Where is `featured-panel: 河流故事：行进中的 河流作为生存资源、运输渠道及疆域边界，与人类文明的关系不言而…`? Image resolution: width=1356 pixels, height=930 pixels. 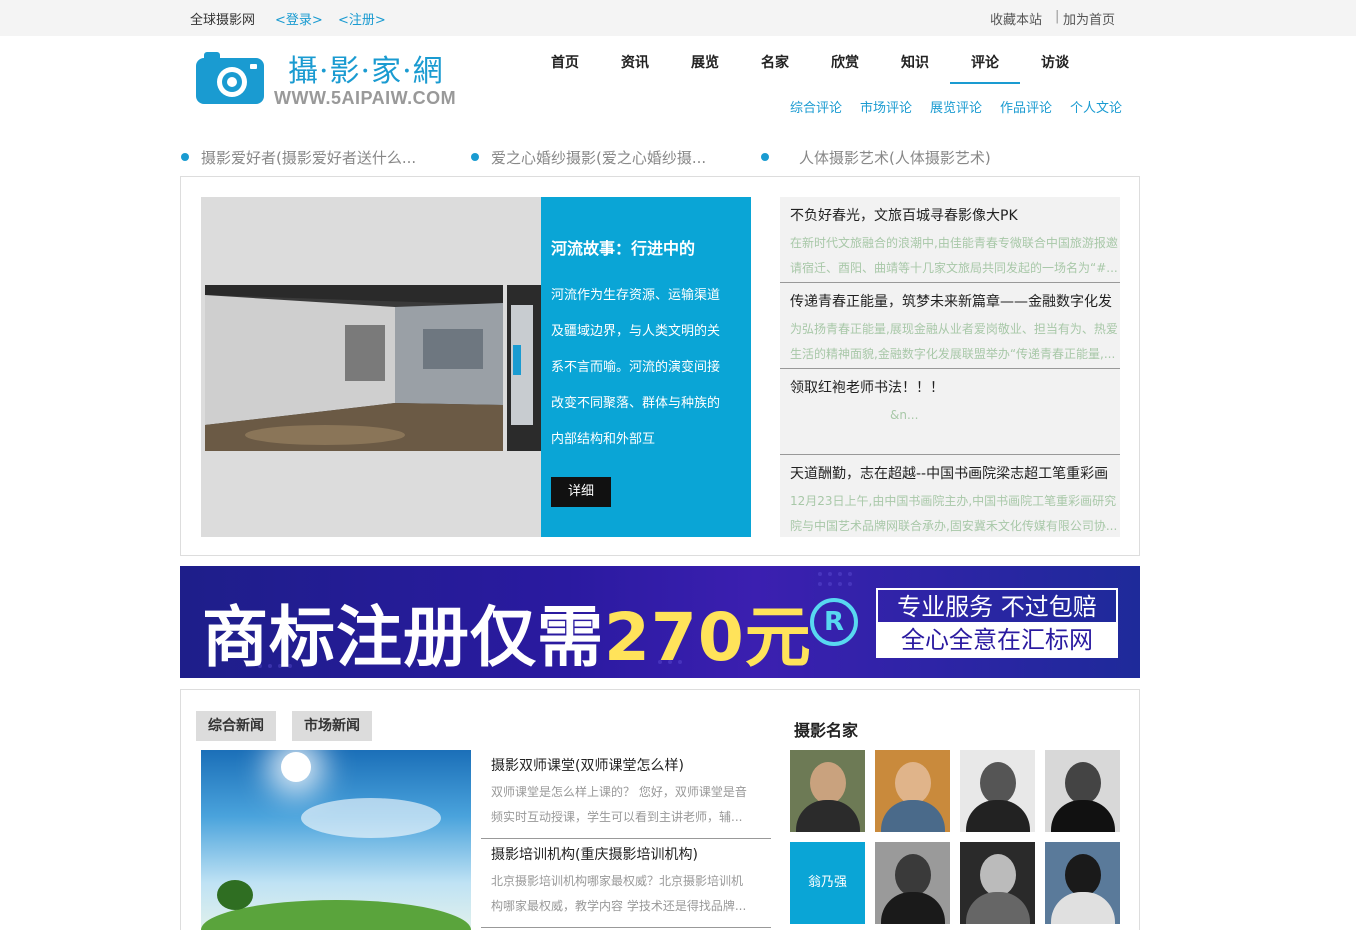
featured-panel: 河流故事：行进中的 河流作为生存资源、运输渠道及疆域边界，与人类文明的关系不言而… is located at coordinates (646, 367).